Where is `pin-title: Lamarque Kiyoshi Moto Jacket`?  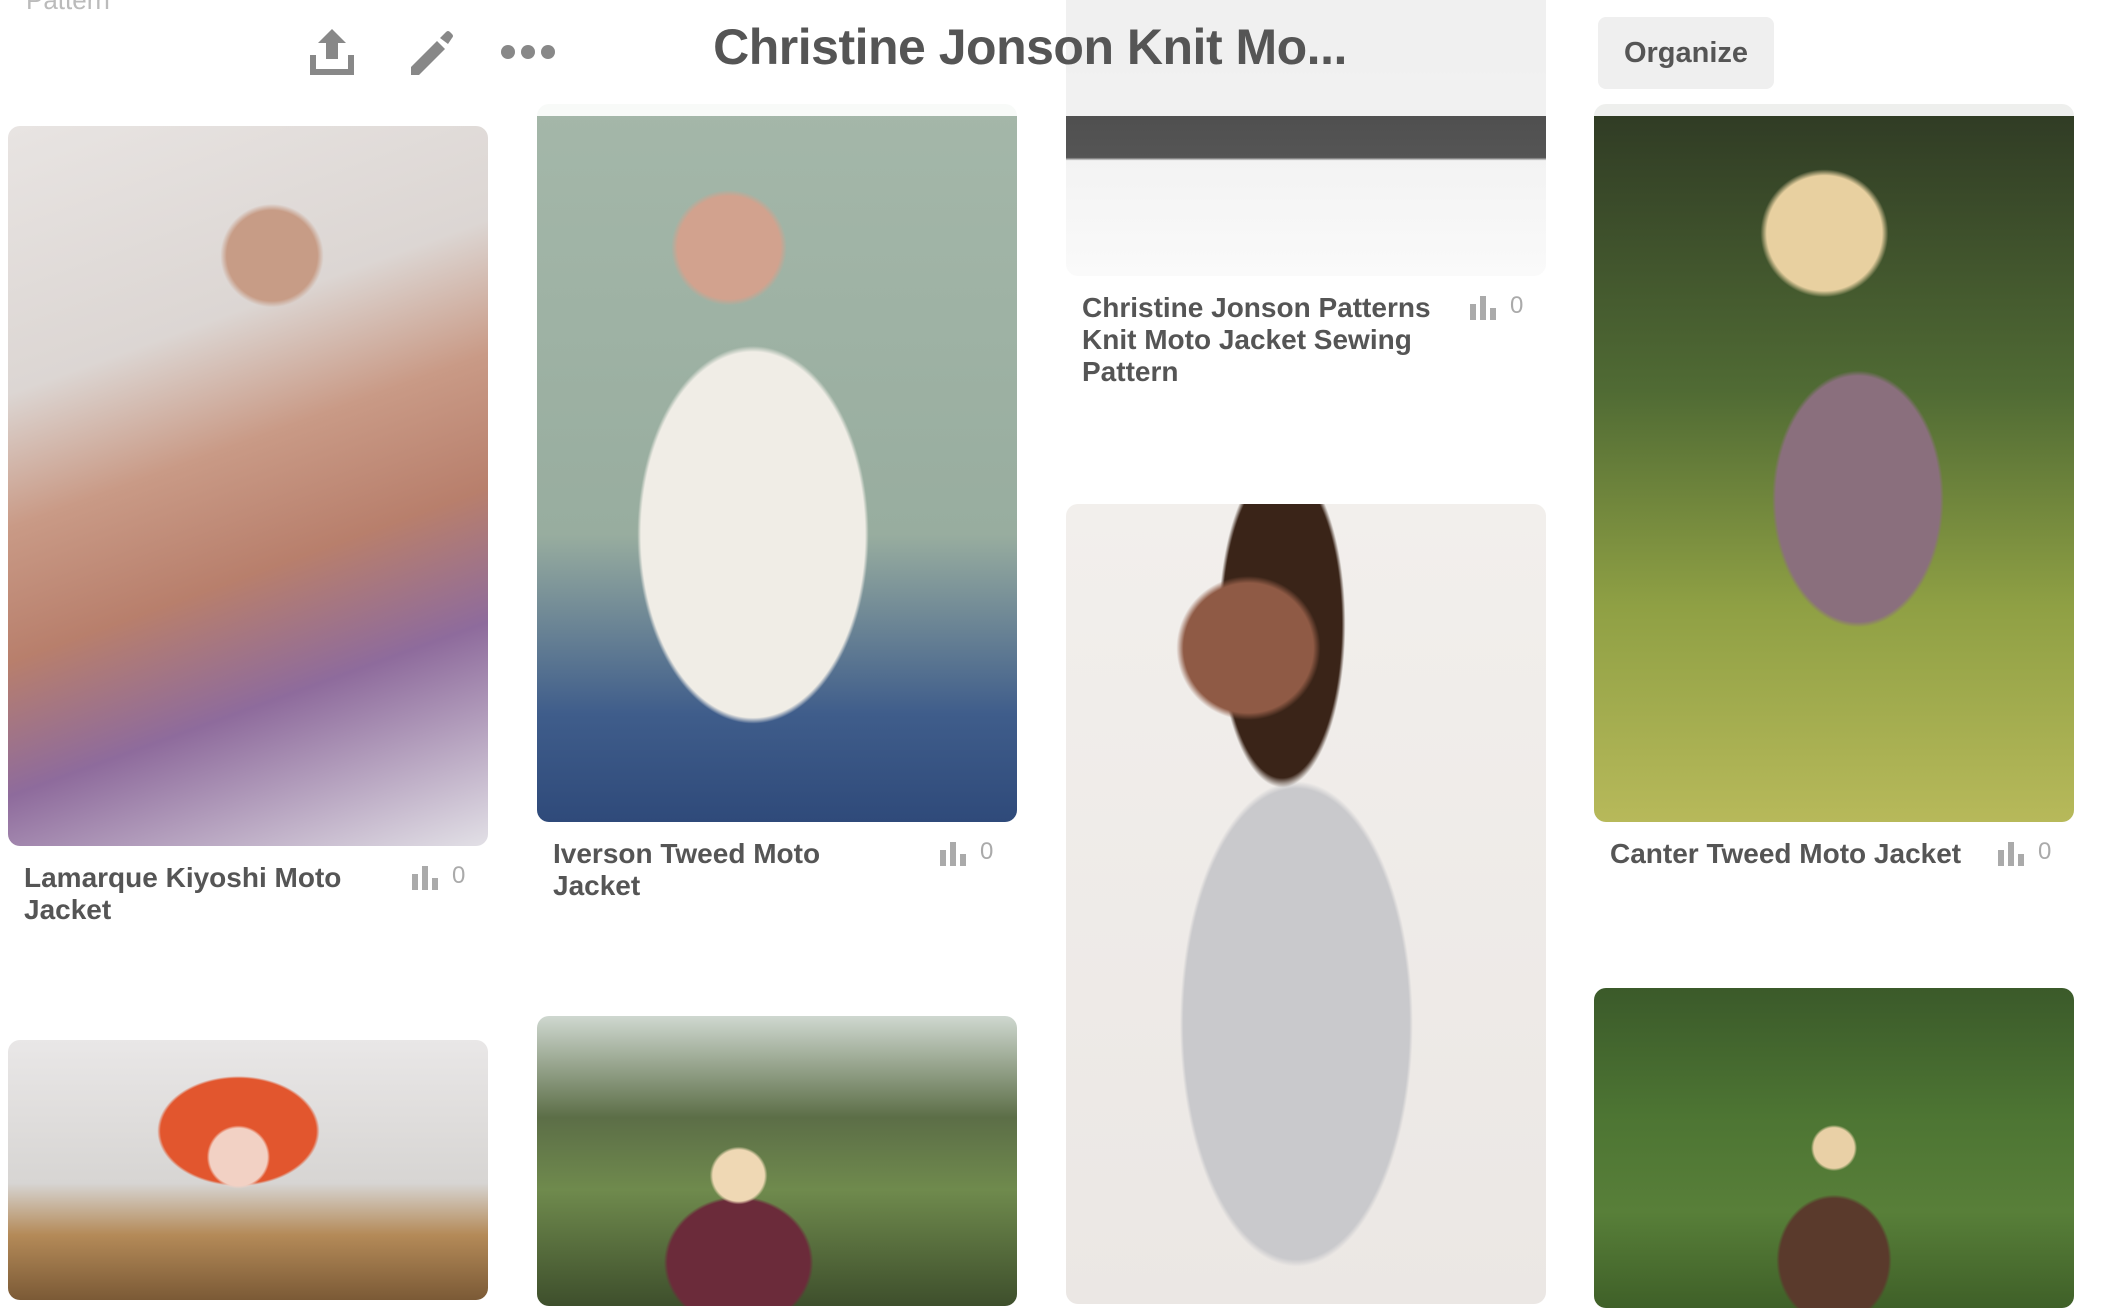 pin-title: Lamarque Kiyoshi Moto Jacket is located at coordinates (194, 894).